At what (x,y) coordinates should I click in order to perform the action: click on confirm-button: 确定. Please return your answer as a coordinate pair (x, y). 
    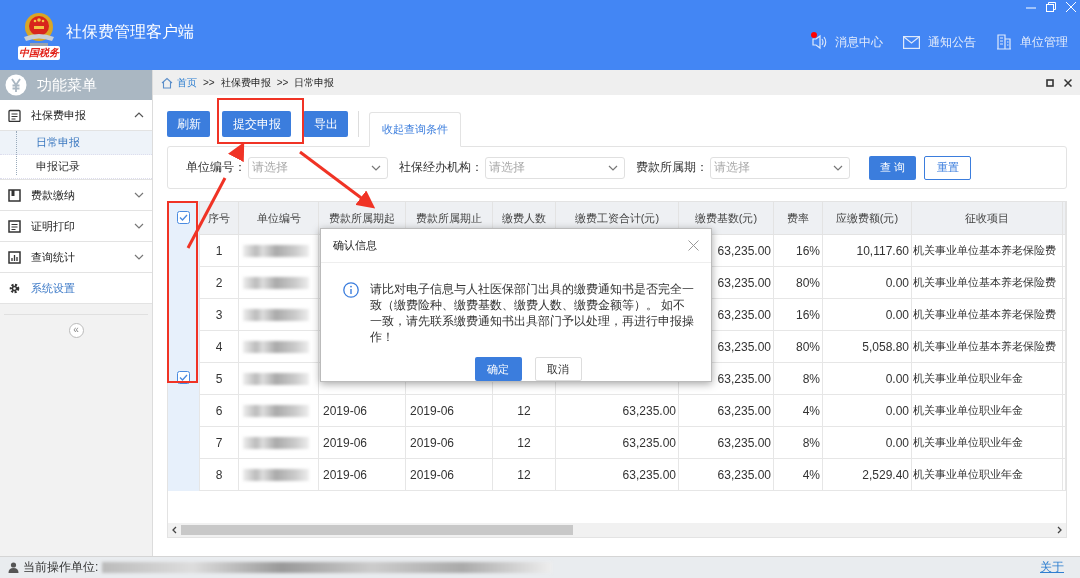
    Looking at the image, I should click on (498, 369).